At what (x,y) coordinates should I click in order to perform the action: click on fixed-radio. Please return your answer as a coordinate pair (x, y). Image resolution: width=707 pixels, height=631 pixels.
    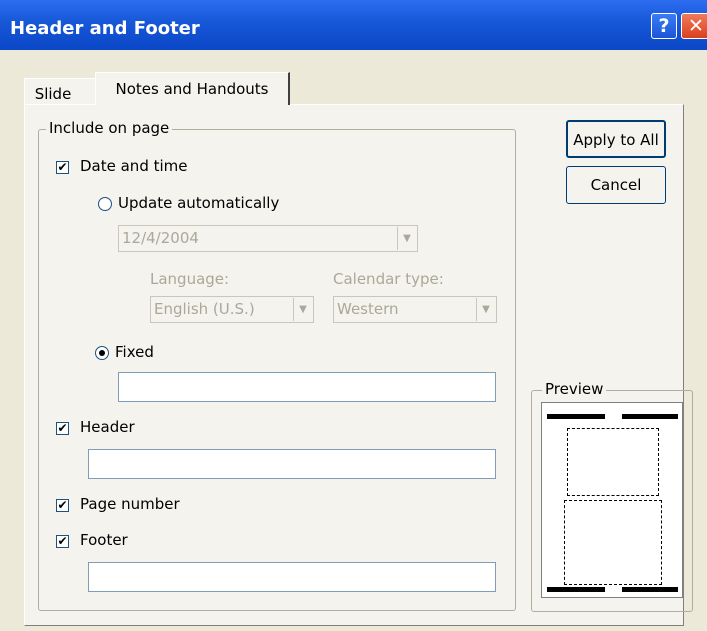
    Looking at the image, I should click on (102, 353).